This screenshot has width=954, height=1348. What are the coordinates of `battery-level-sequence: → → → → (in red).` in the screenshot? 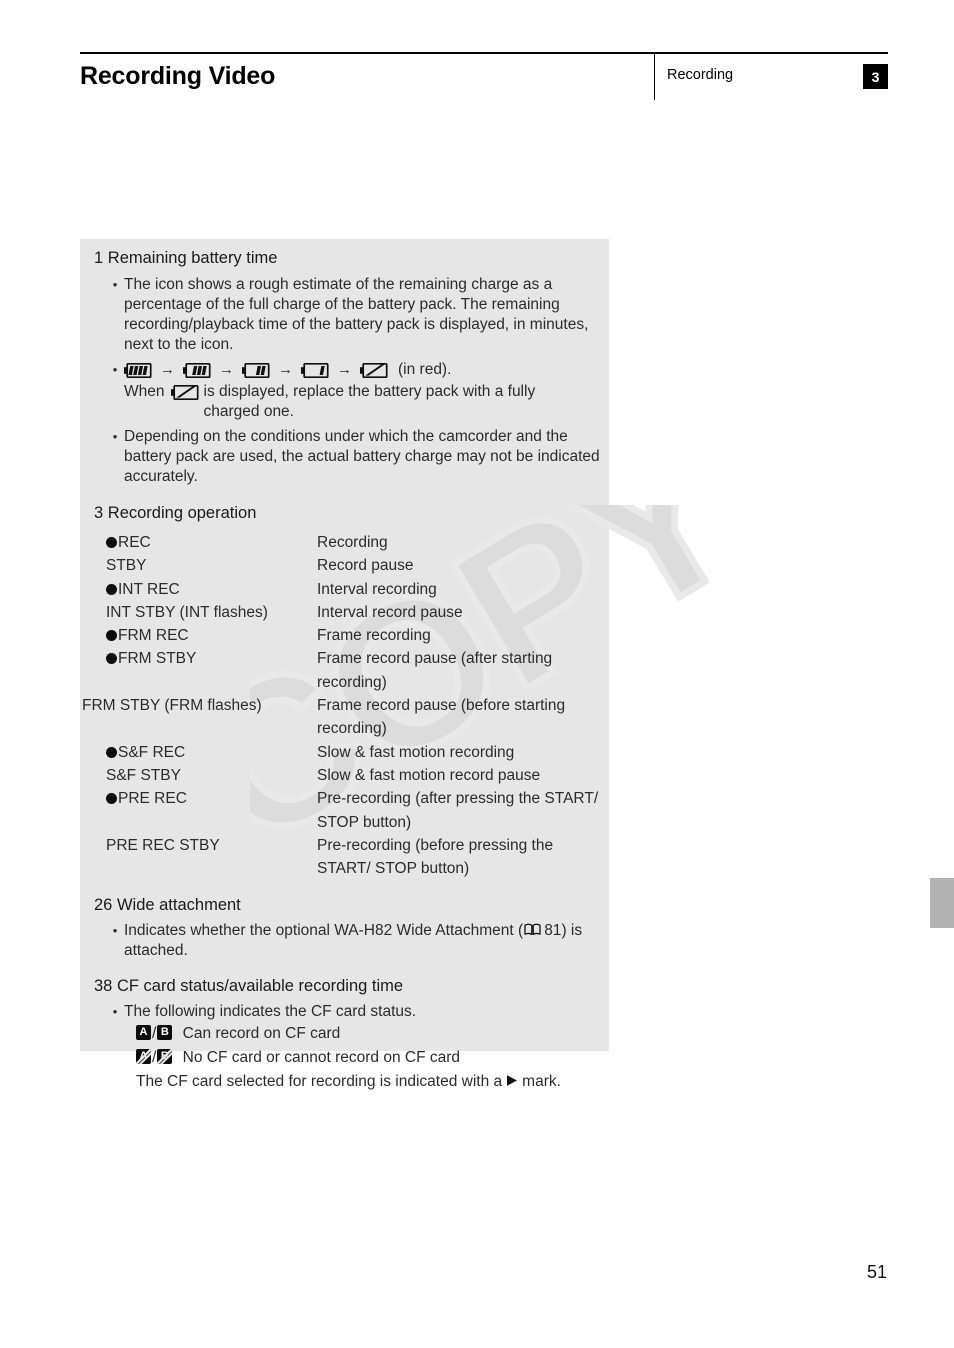 It's located at (366, 370).